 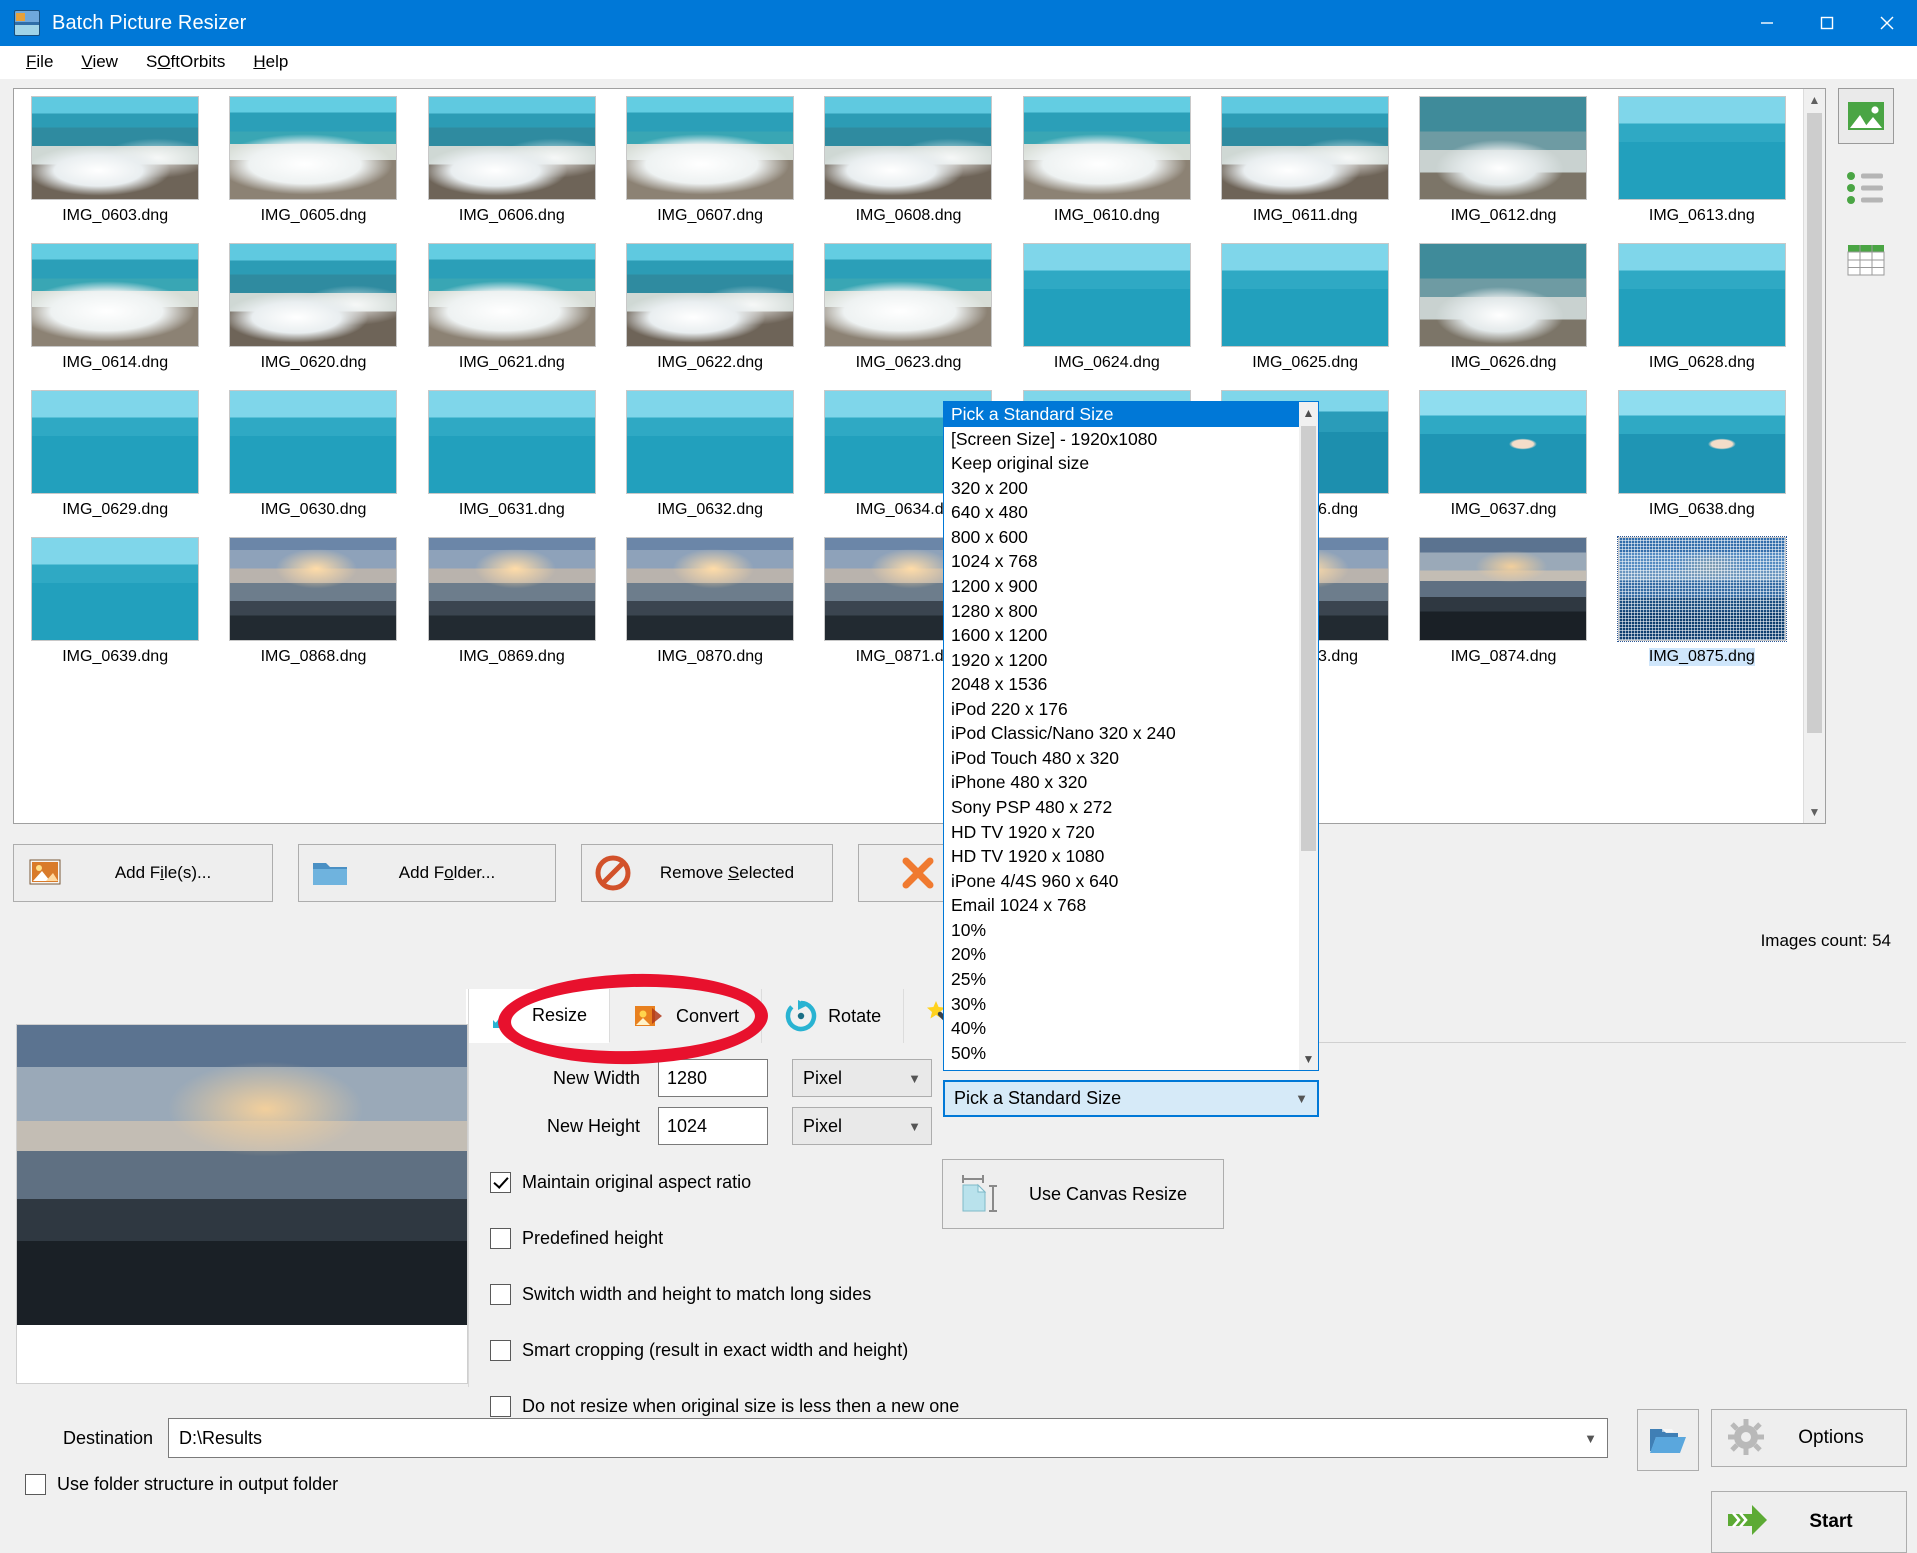 I want to click on thumbnail-item: IMG_0614.dng, so click(x=115, y=311).